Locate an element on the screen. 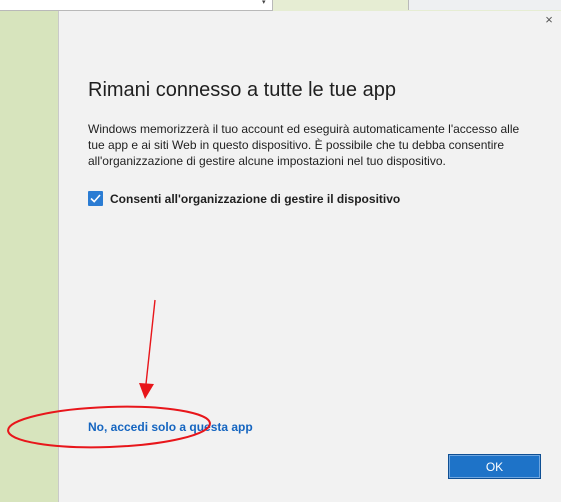 Image resolution: width=561 pixels, height=502 pixels. checkmark-icon is located at coordinates (95, 198).